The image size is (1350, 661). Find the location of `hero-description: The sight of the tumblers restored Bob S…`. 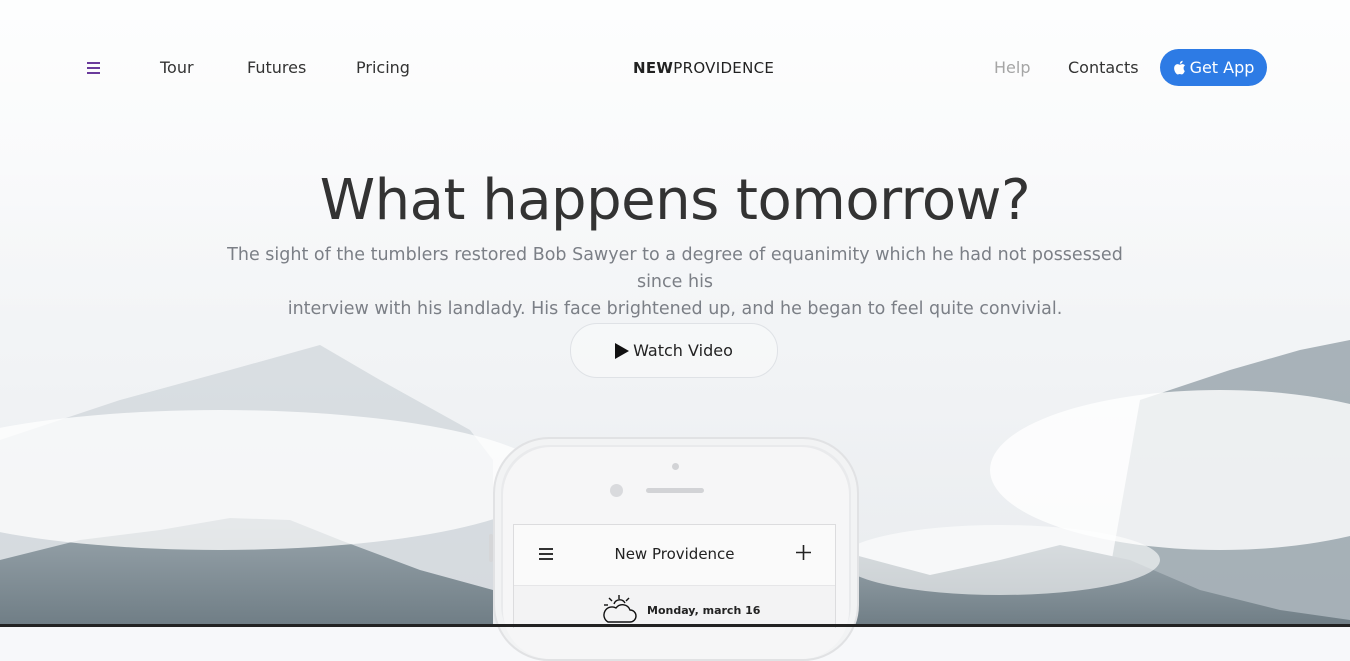

hero-description: The sight of the tumblers restored Bob S… is located at coordinates (675, 282).